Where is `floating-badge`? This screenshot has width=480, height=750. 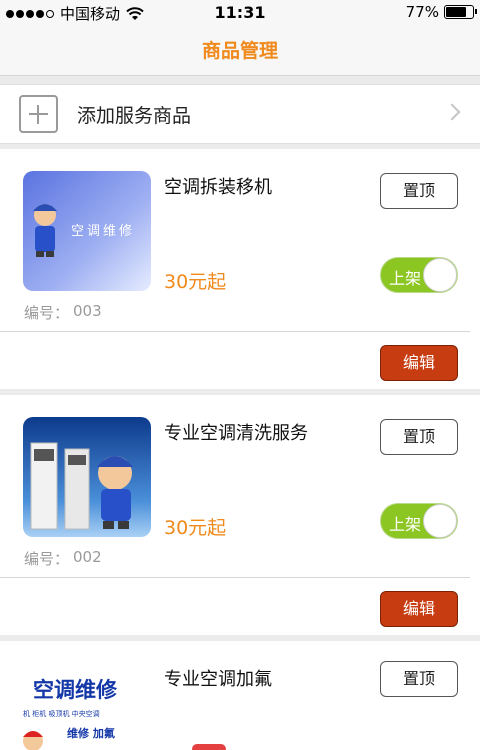
floating-badge is located at coordinates (209, 747).